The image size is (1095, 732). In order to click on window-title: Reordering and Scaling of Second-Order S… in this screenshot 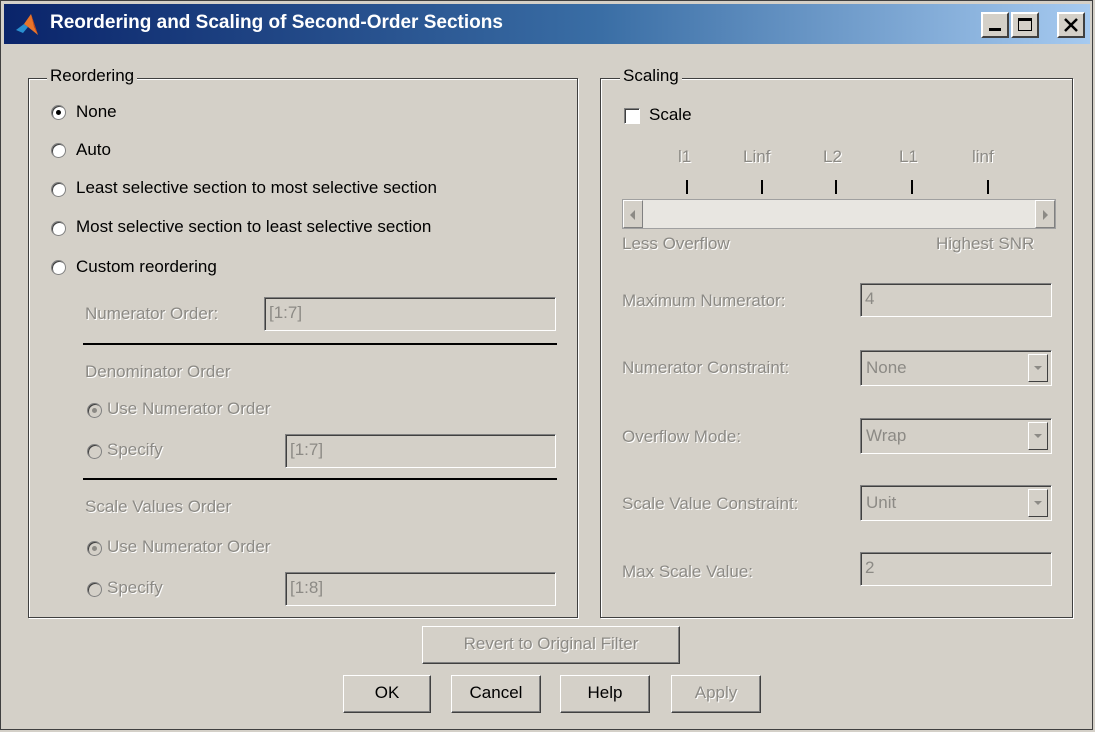, I will do `click(276, 22)`.